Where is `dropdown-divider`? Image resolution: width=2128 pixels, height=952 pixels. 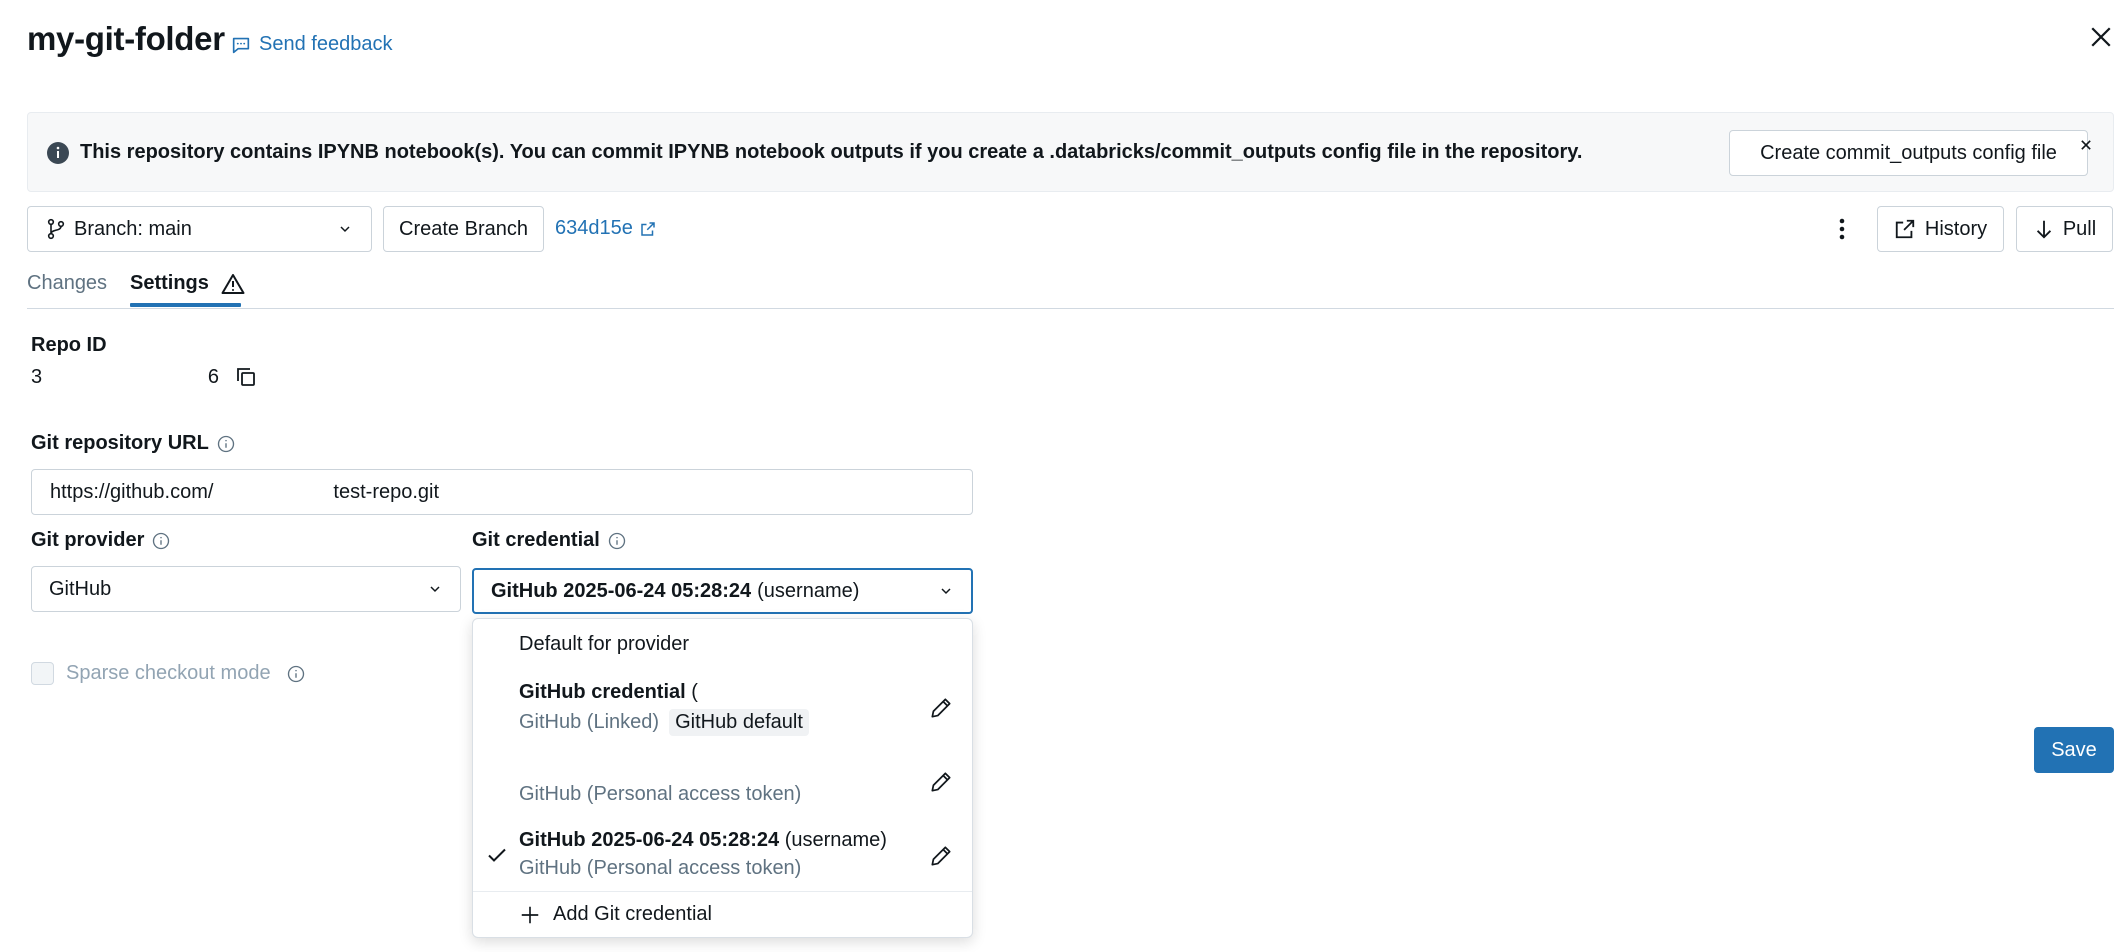
dropdown-divider is located at coordinates (722, 891).